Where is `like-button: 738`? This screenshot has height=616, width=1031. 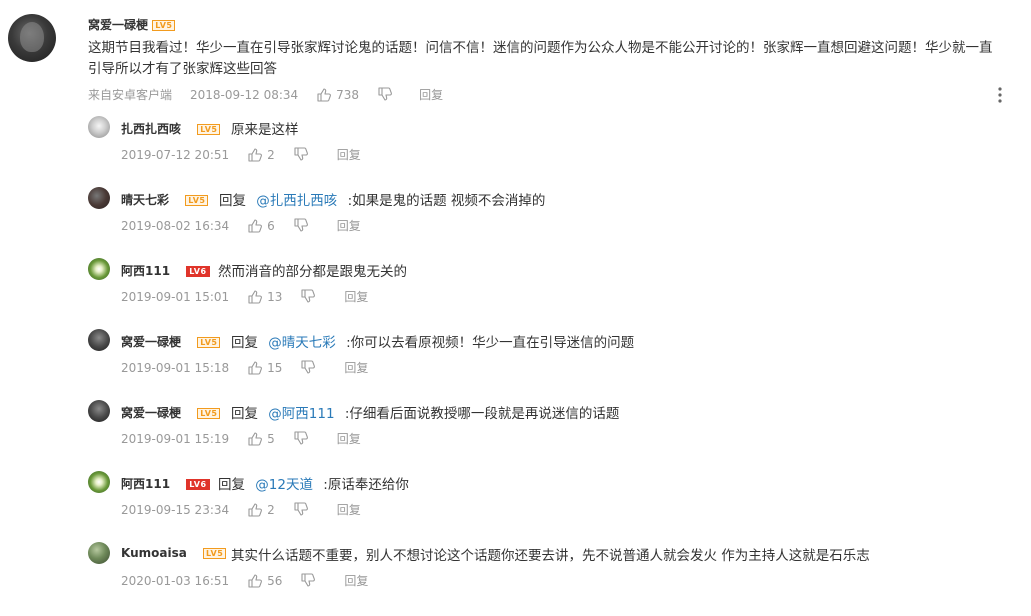
like-button: 738 is located at coordinates (337, 94).